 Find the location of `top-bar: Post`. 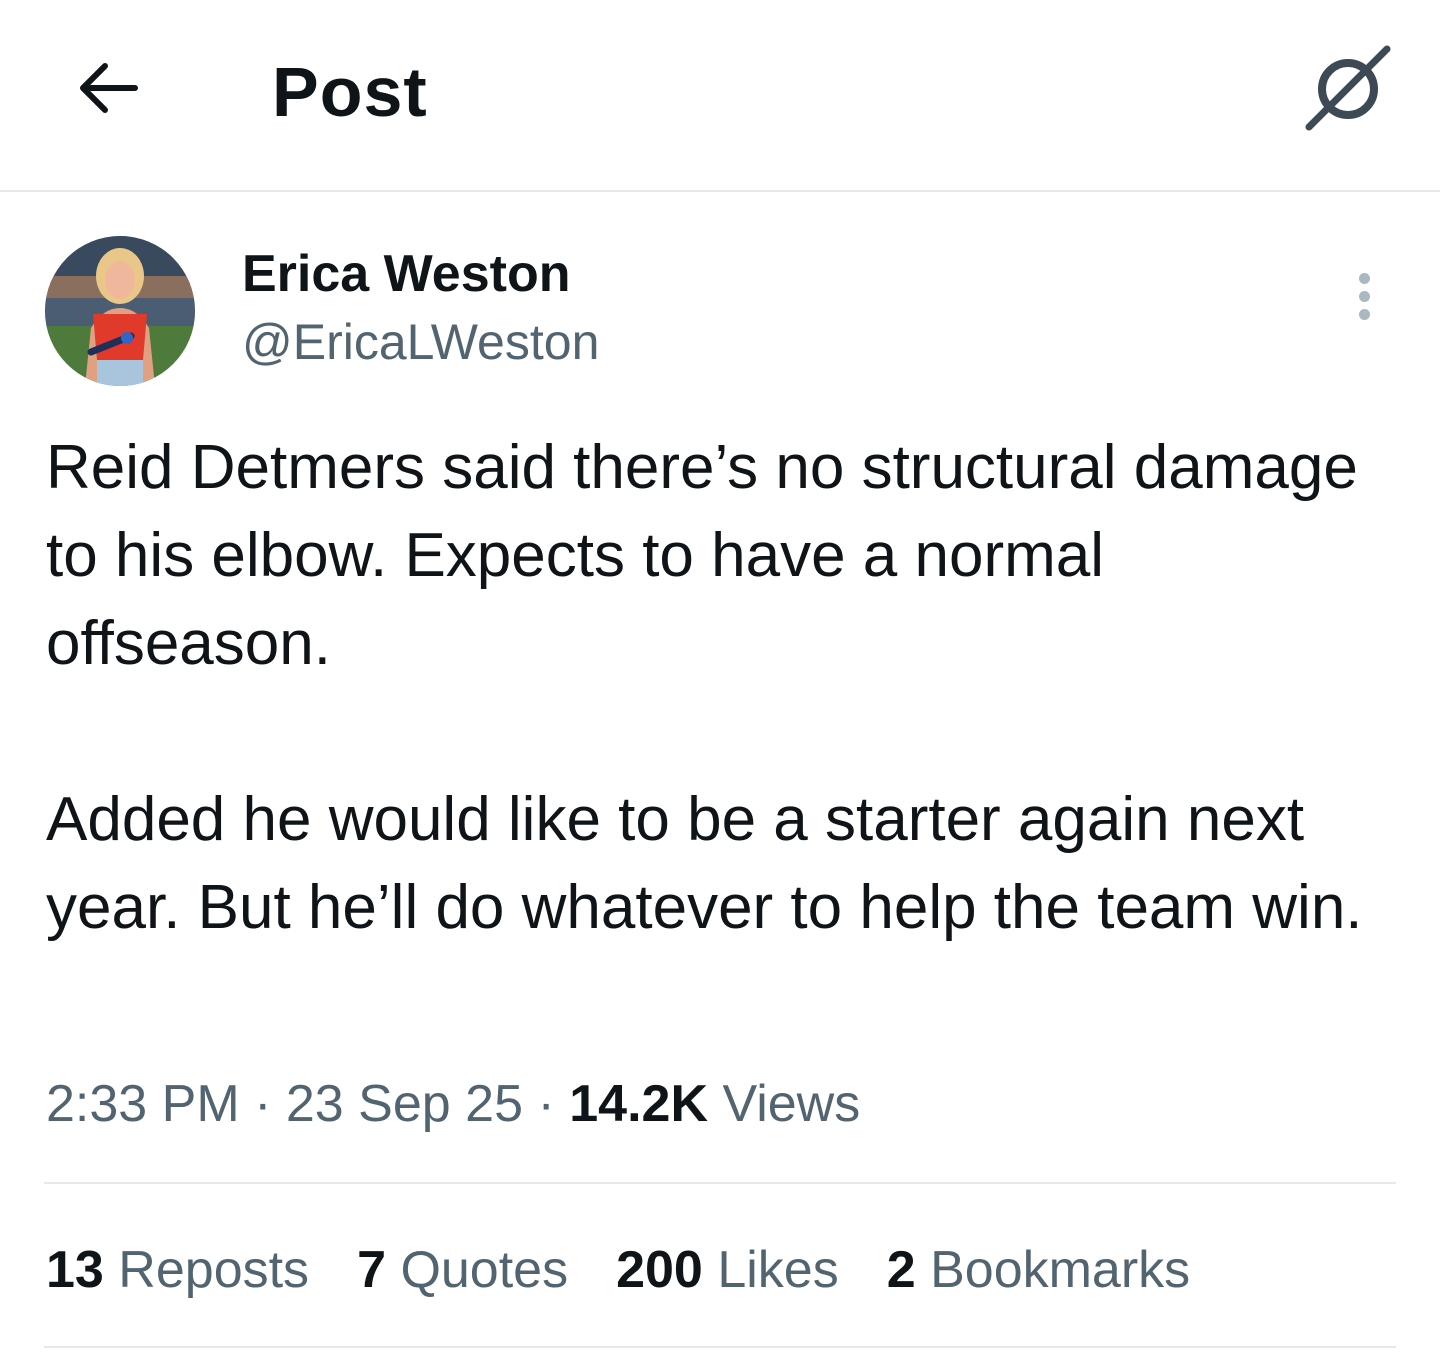

top-bar: Post is located at coordinates (720, 96).